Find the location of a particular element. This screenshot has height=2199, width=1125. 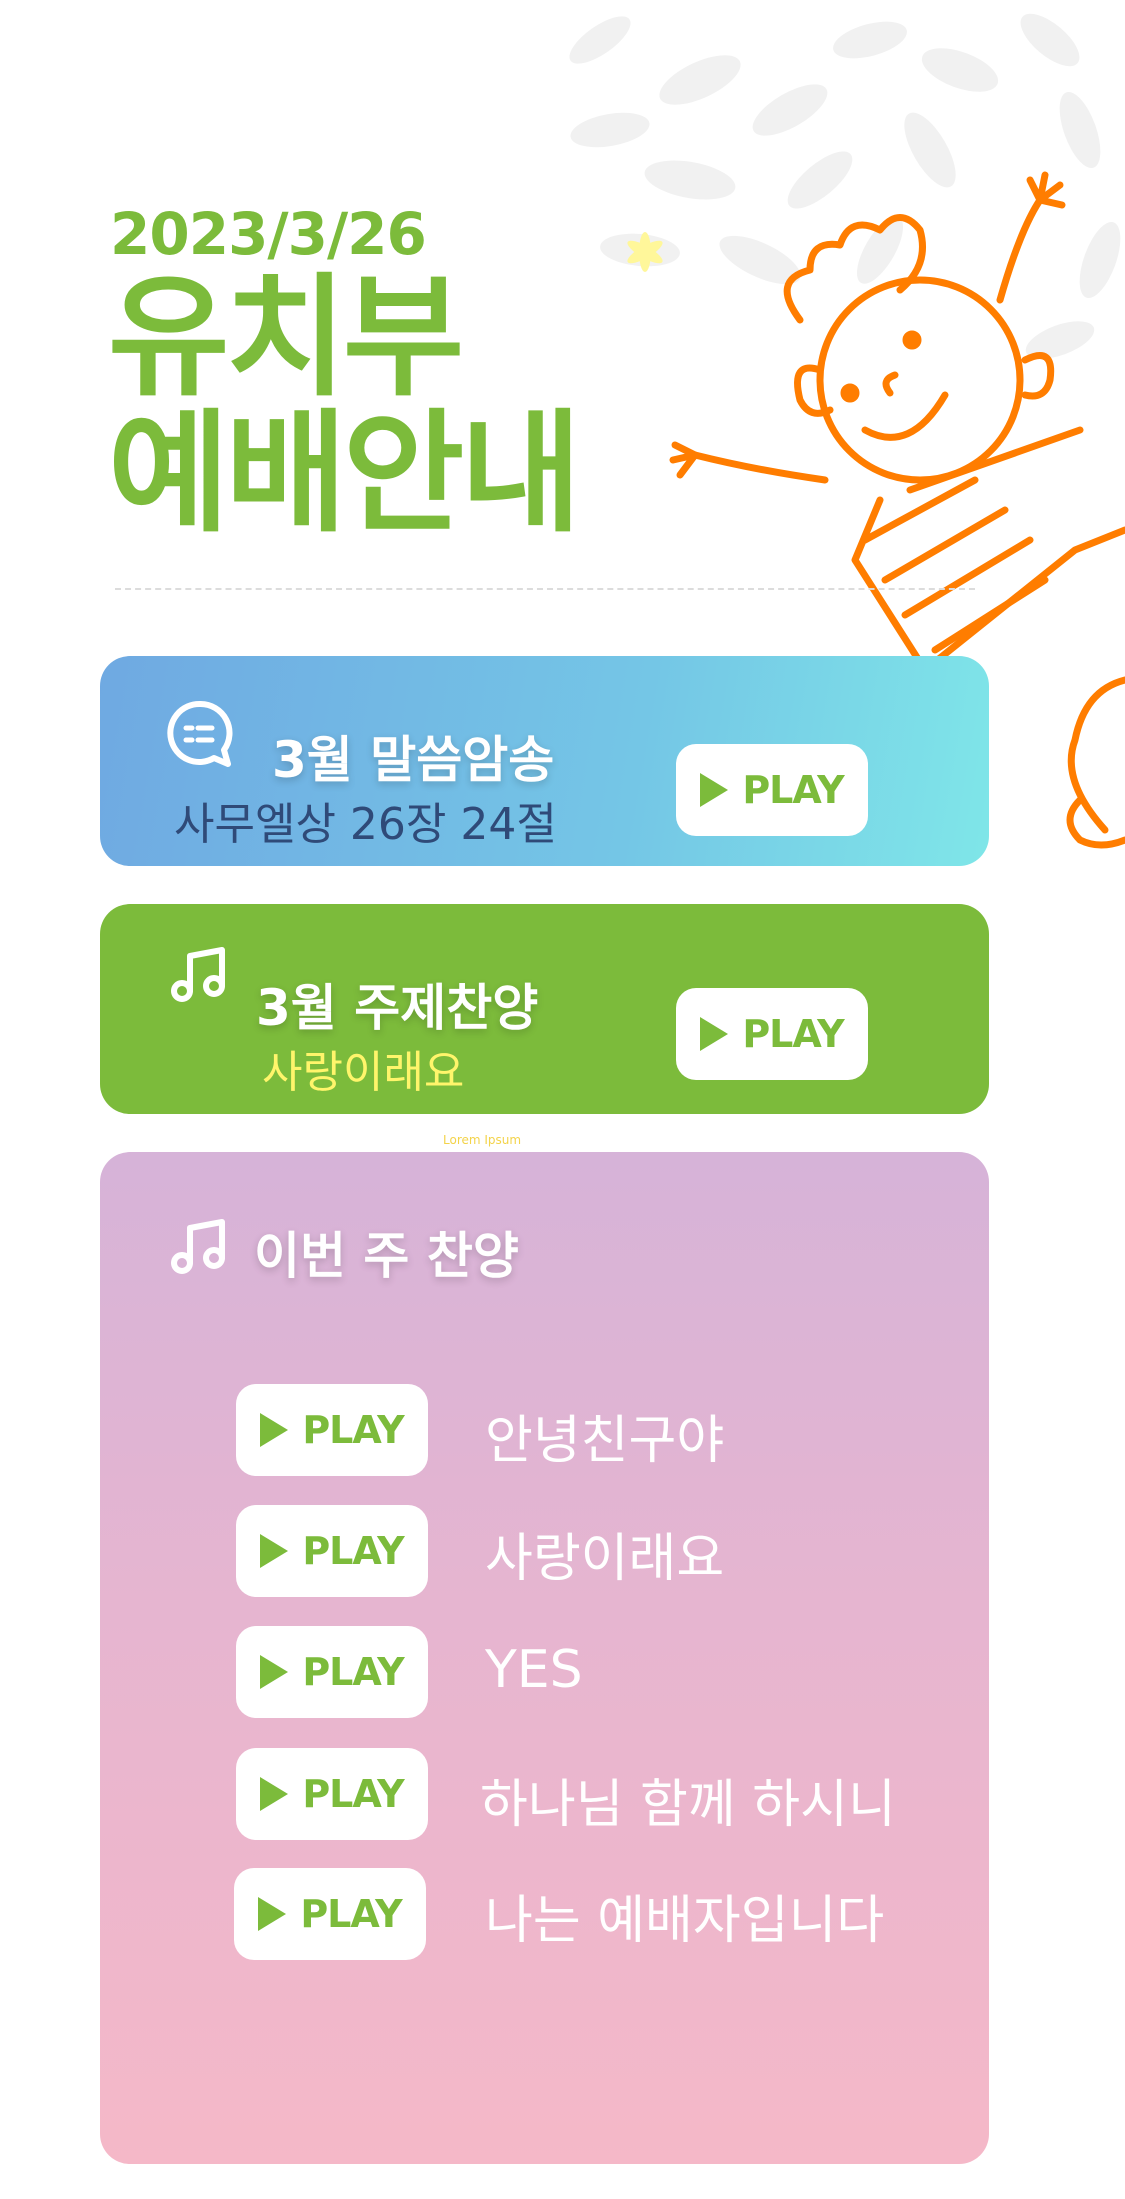

song-title: 안녕친구야 is located at coordinates (605, 1441).